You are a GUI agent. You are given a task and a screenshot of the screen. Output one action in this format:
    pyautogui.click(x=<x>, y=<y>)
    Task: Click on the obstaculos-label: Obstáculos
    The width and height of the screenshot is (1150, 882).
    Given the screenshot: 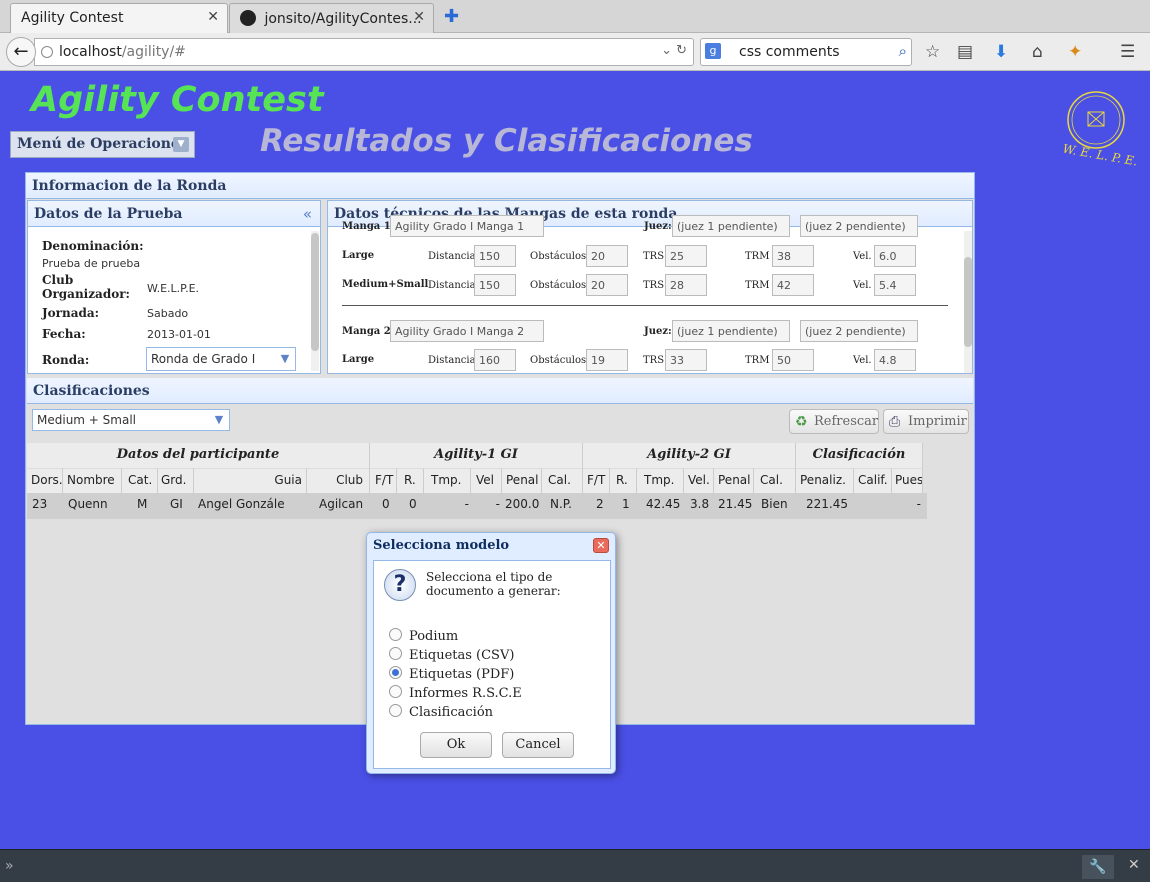 What is the action you would take?
    pyautogui.click(x=558, y=360)
    